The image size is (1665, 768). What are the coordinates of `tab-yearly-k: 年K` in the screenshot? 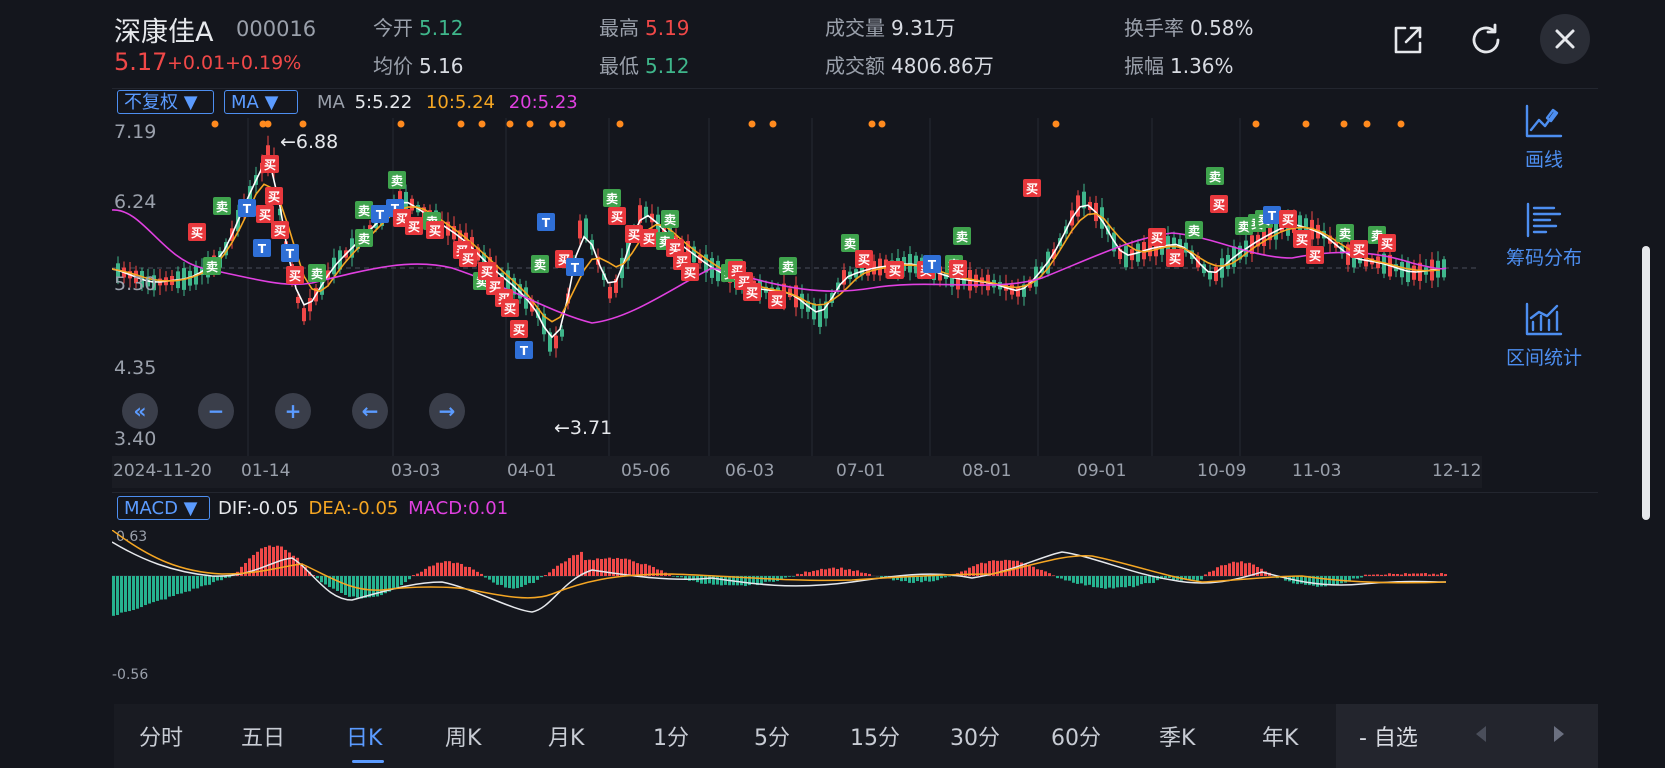 It's located at (1280, 736).